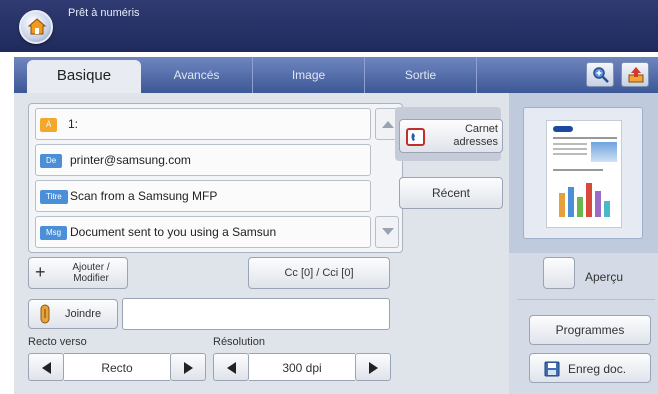 The width and height of the screenshot is (658, 394). I want to click on attachment-field, so click(256, 314).